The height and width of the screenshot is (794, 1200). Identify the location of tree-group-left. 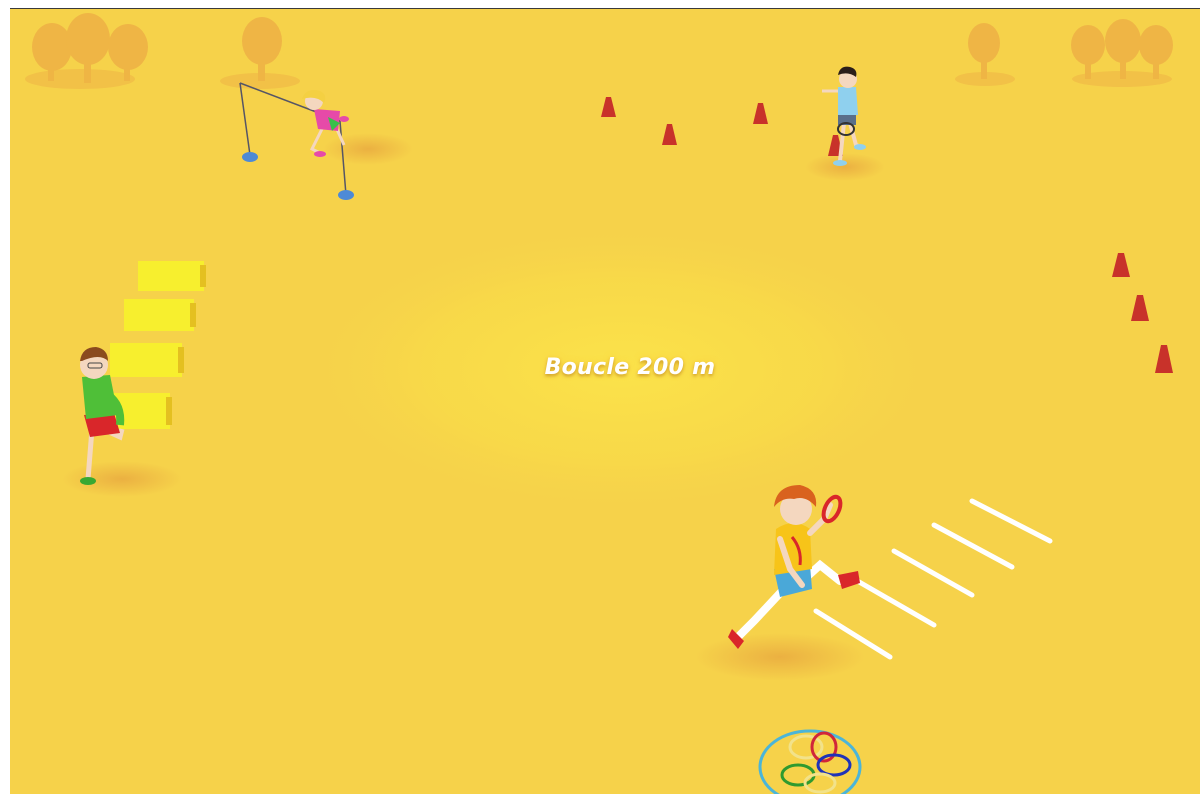
(86, 51).